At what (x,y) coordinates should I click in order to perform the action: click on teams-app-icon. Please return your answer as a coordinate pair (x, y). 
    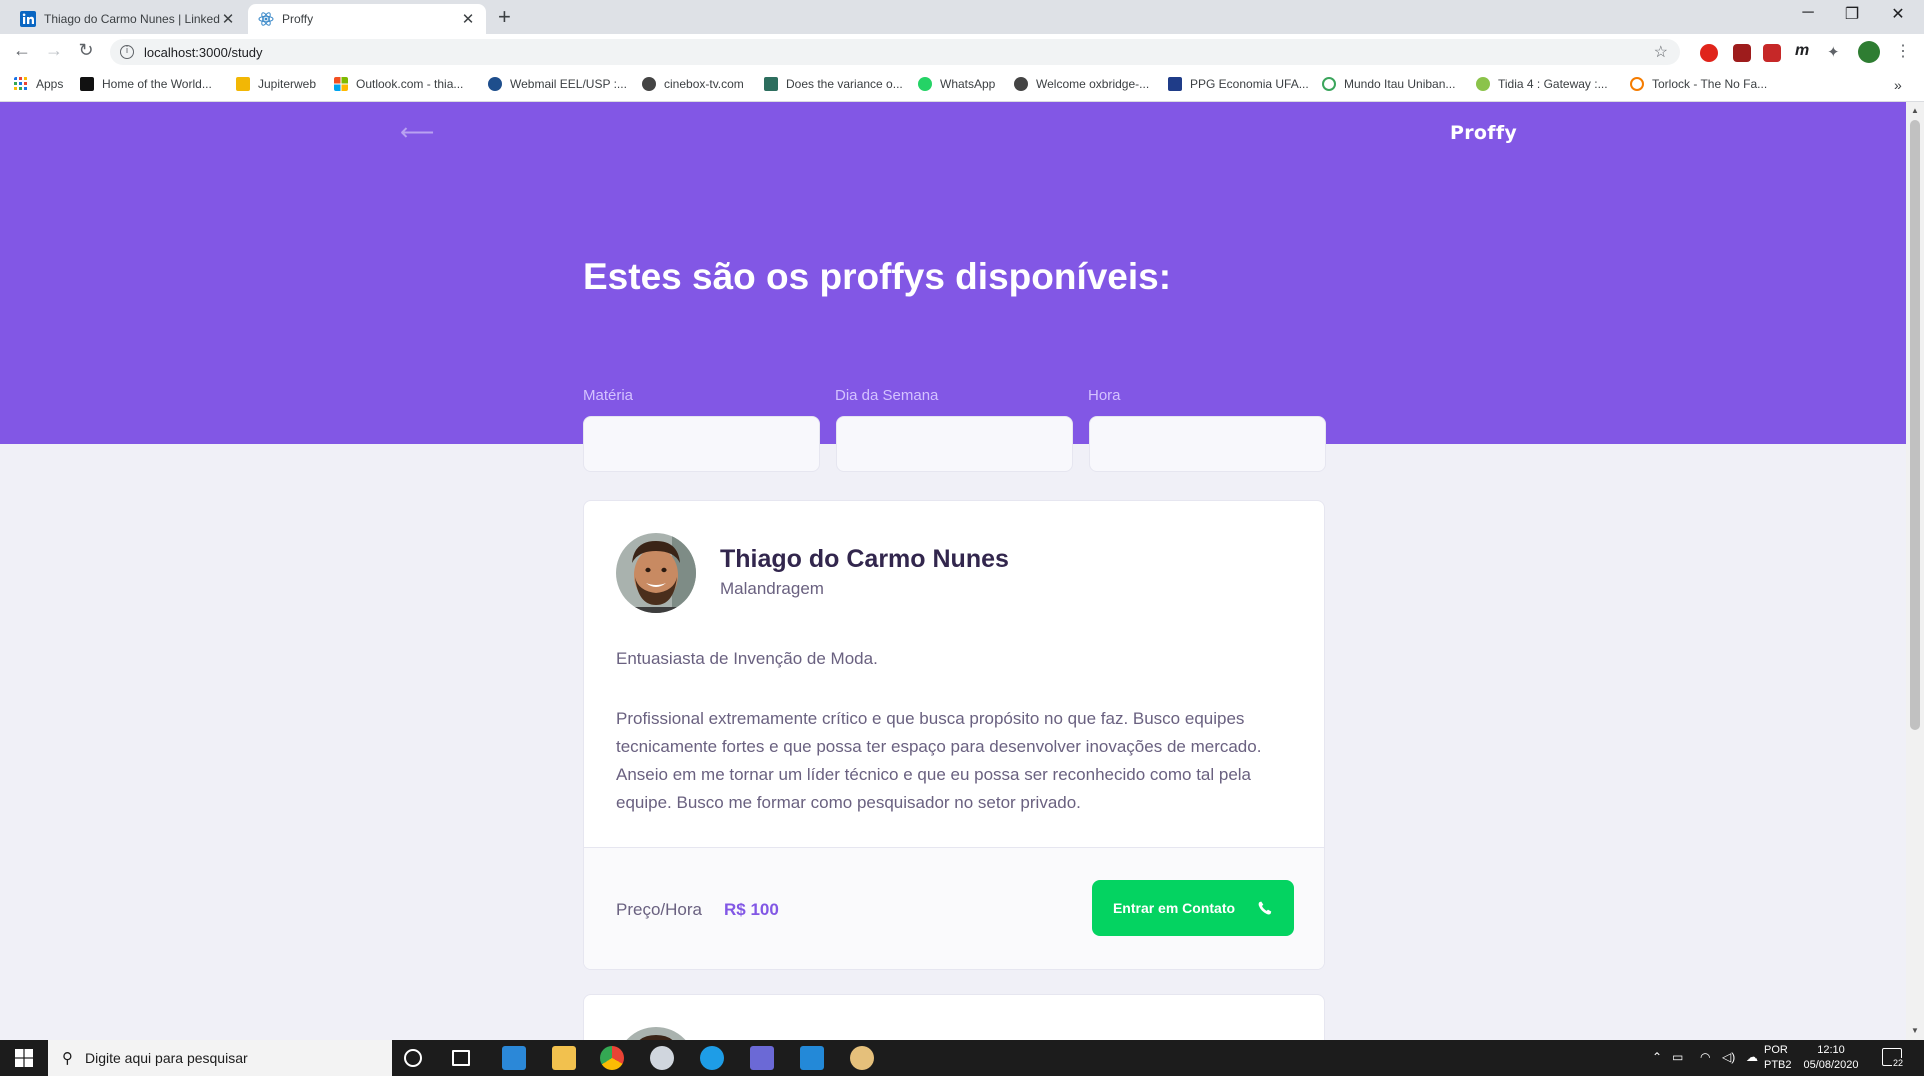
    Looking at the image, I should click on (762, 1058).